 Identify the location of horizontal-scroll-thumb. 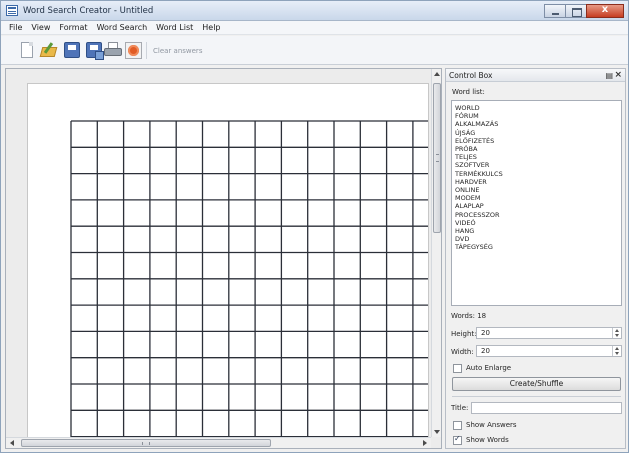
(146, 443).